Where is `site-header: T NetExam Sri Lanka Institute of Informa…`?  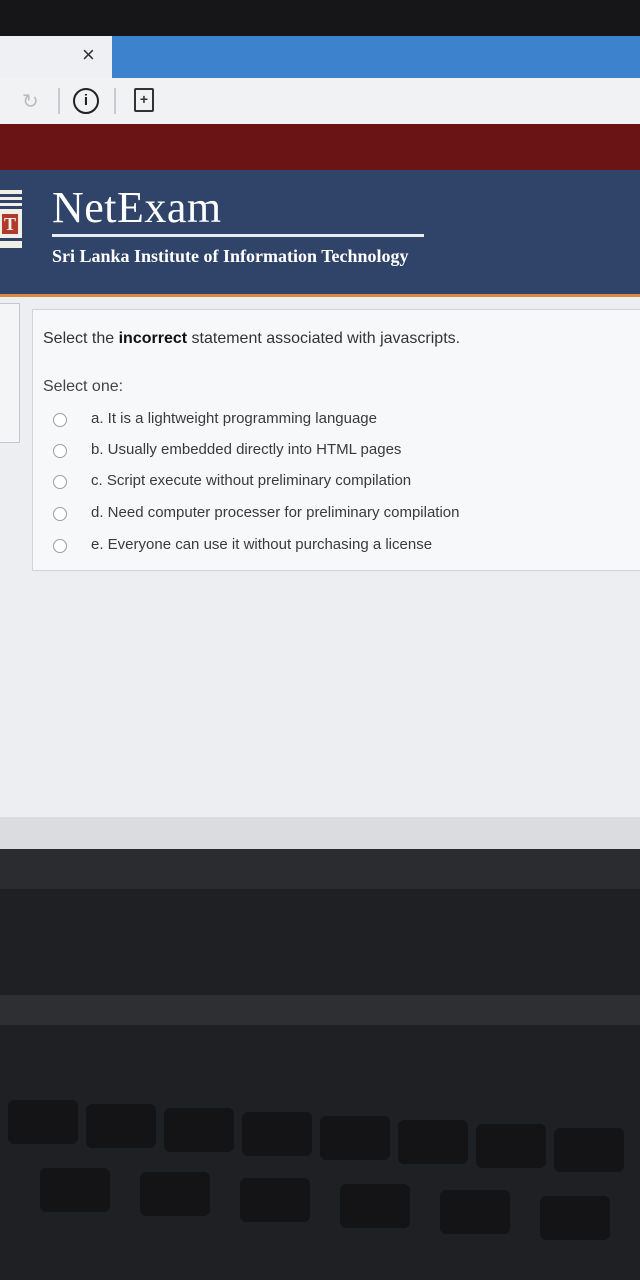
site-header: T NetExam Sri Lanka Institute of Informa… is located at coordinates (320, 233).